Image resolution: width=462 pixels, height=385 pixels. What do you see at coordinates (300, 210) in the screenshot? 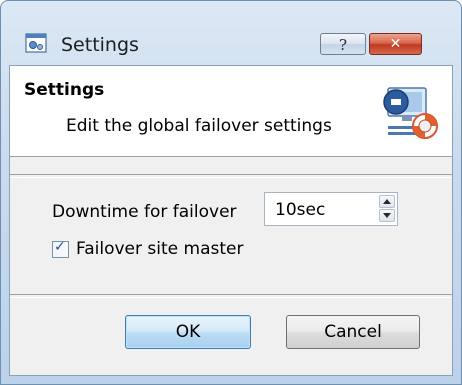
I see `downtime-value: 10sec` at bounding box center [300, 210].